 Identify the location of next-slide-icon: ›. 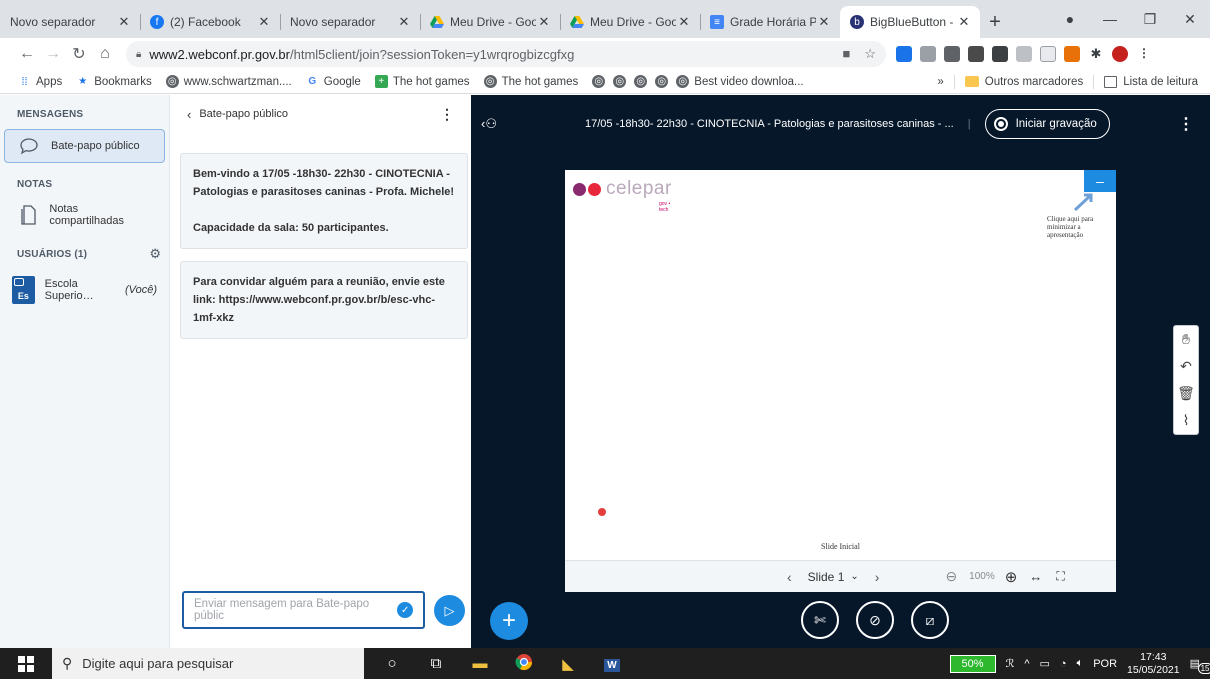
(877, 577).